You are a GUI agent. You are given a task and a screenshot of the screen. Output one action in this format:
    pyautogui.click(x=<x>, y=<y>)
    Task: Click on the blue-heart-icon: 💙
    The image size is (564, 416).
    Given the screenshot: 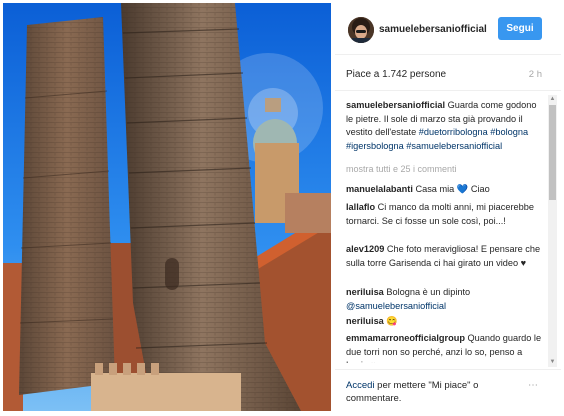 What is the action you would take?
    pyautogui.click(x=462, y=189)
    